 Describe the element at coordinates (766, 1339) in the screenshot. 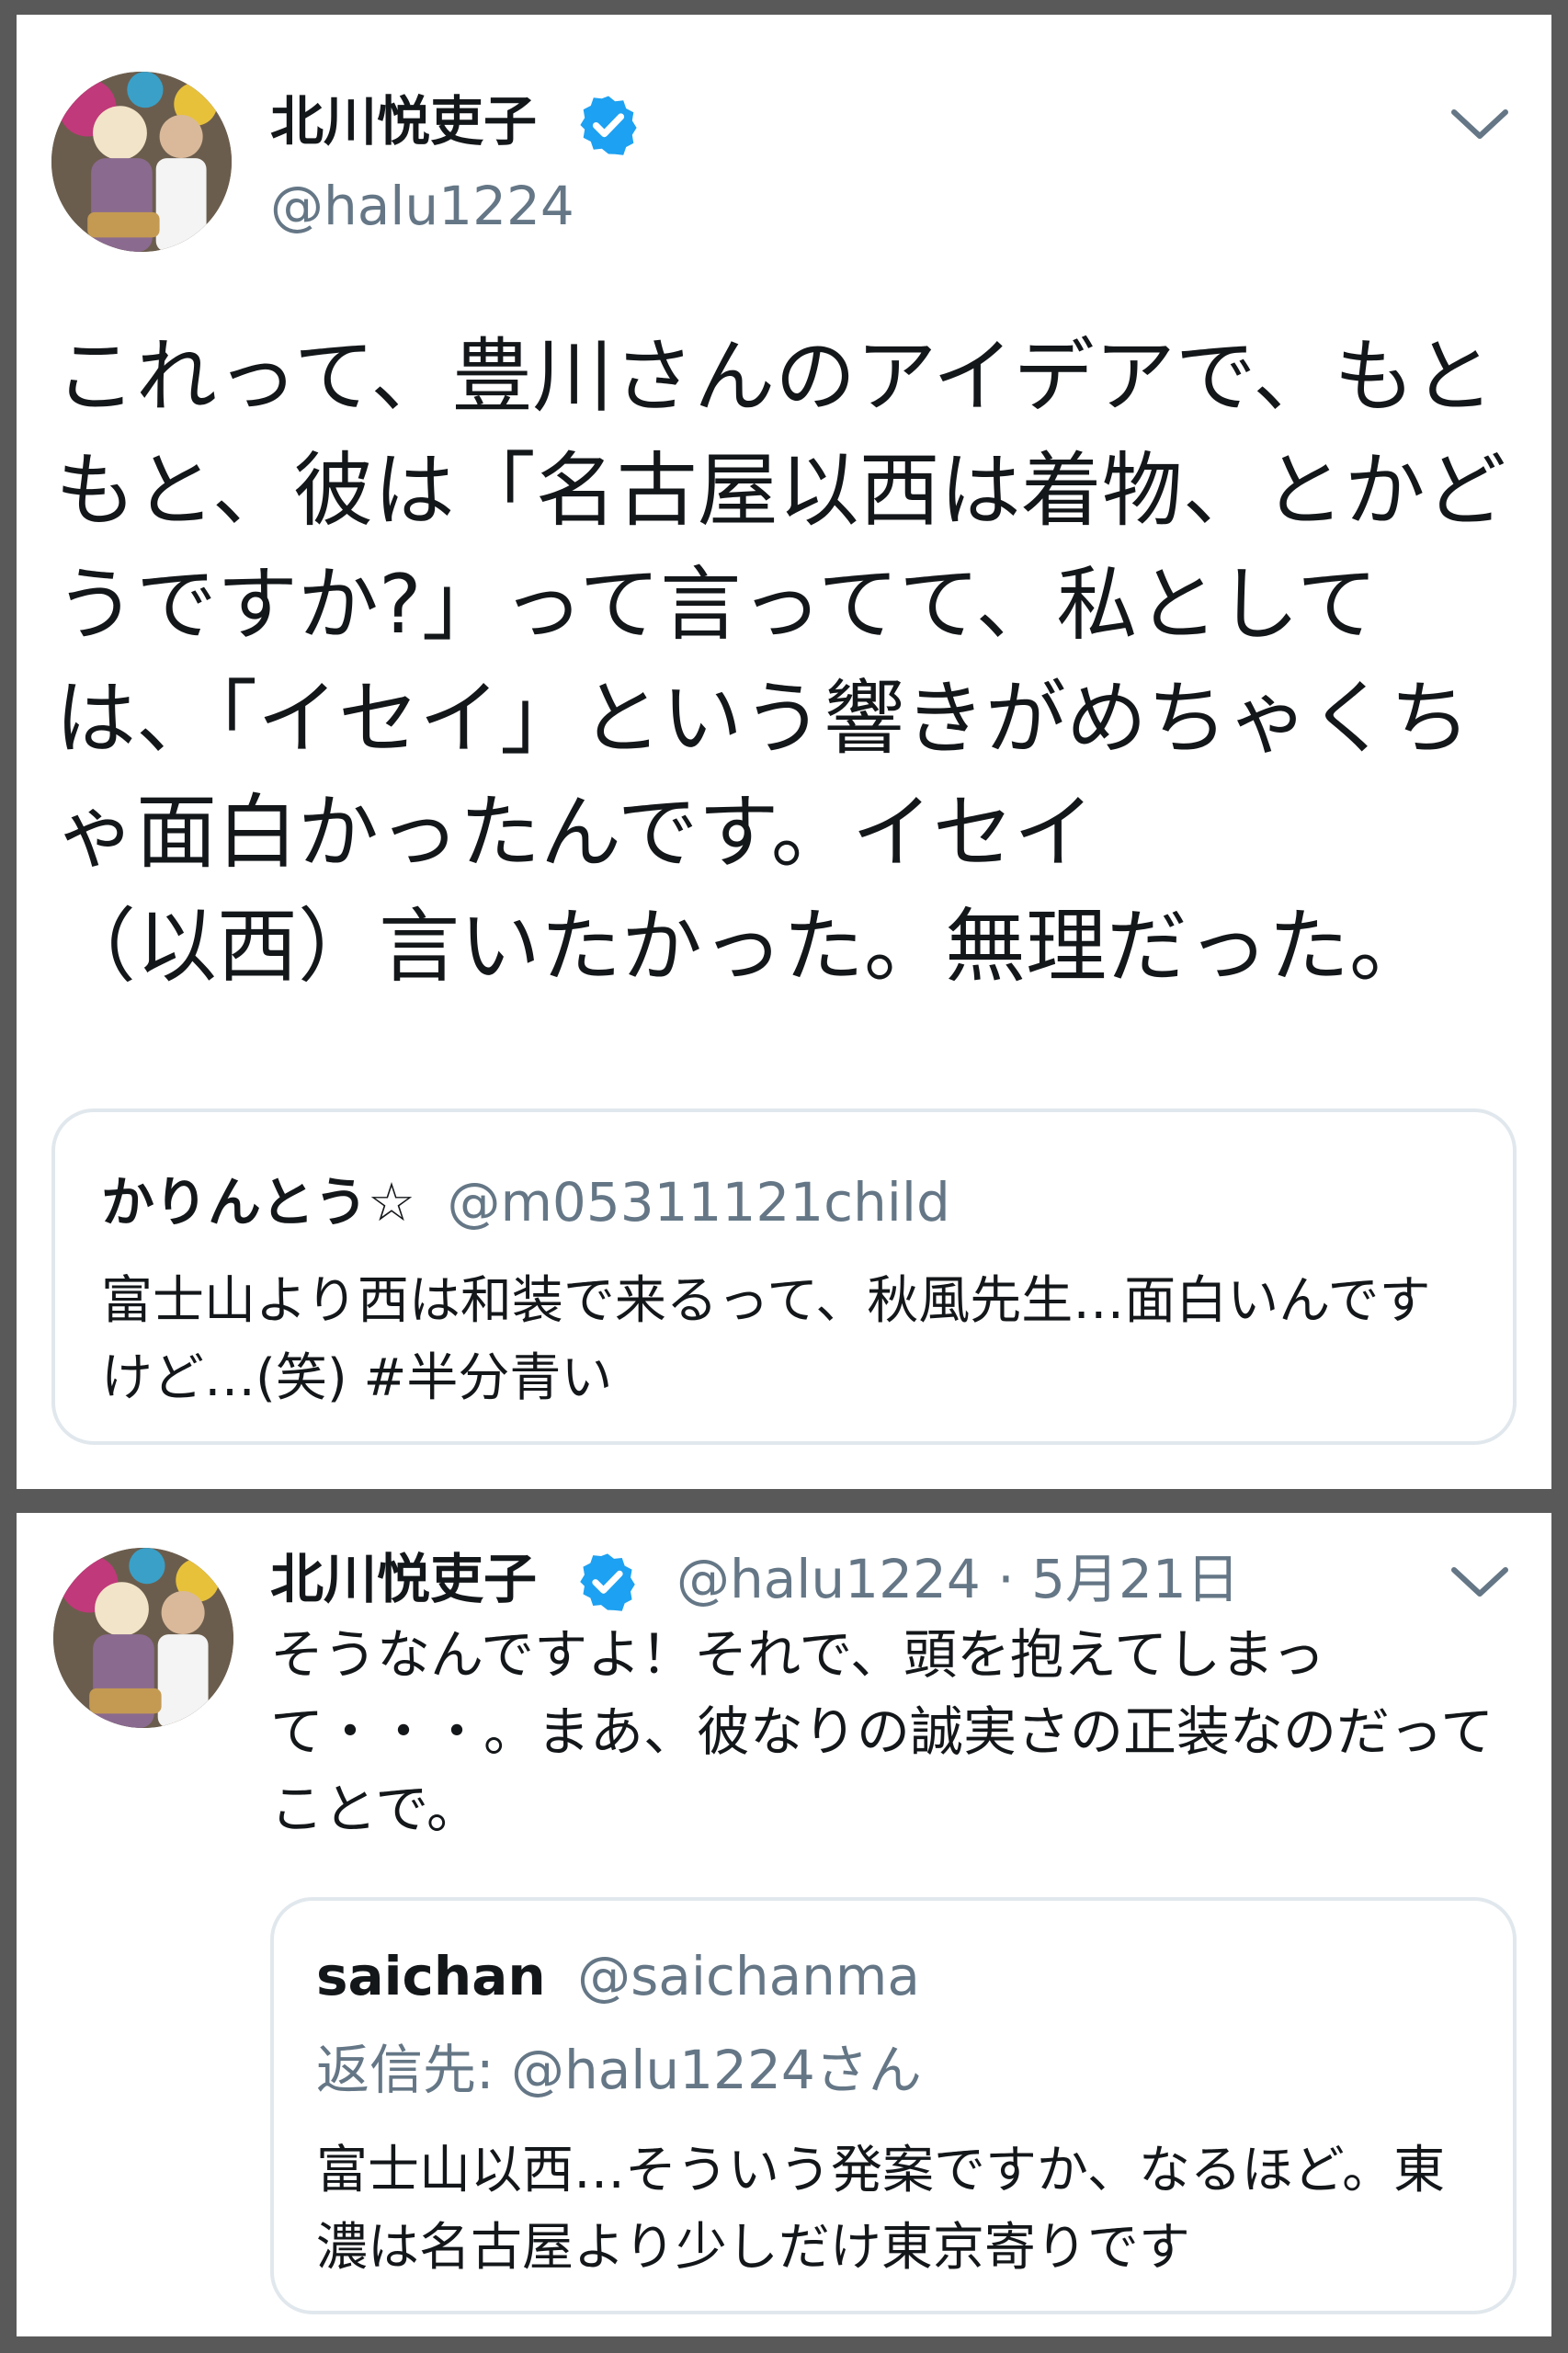

I see `quoted-tweet-text: 富士山より西は和装で来るって、秋風先生…面白いんですけど…(笑) #半分青い` at that location.